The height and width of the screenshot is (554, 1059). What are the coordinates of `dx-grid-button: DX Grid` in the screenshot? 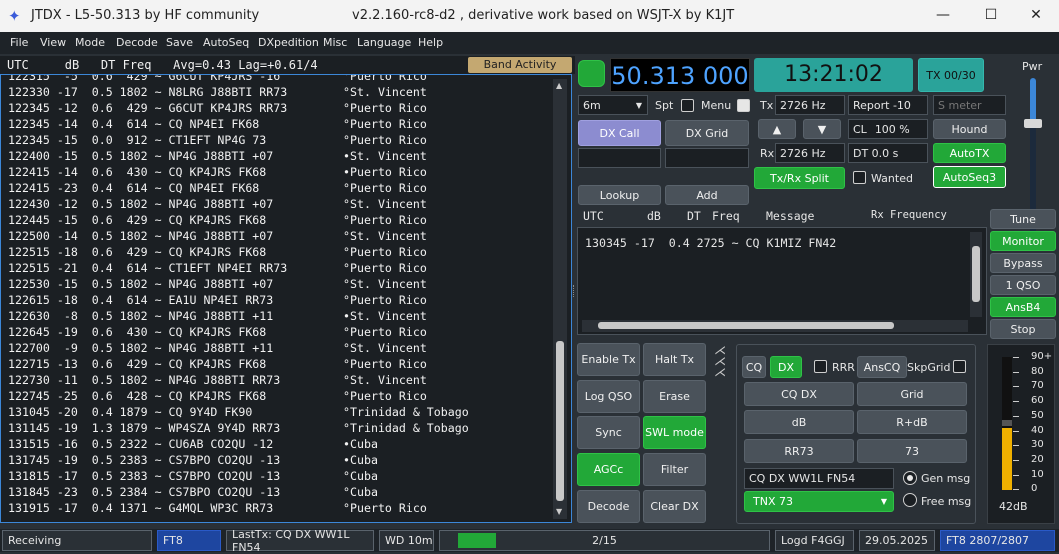 It's located at (707, 133).